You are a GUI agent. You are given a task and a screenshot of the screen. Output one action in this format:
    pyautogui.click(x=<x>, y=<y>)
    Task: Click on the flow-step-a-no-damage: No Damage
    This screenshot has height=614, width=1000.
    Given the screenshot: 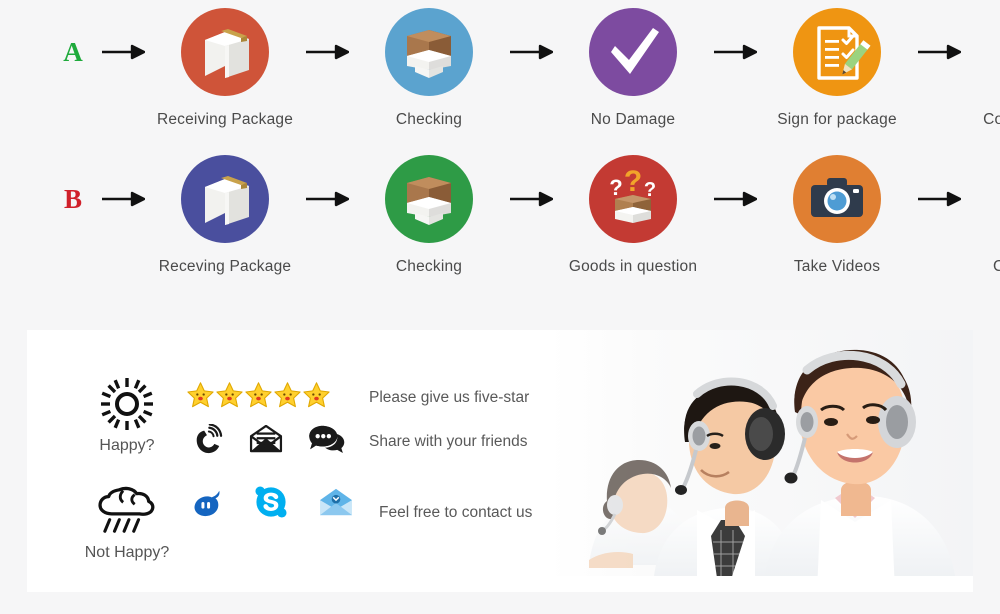 What is the action you would take?
    pyautogui.click(x=633, y=69)
    